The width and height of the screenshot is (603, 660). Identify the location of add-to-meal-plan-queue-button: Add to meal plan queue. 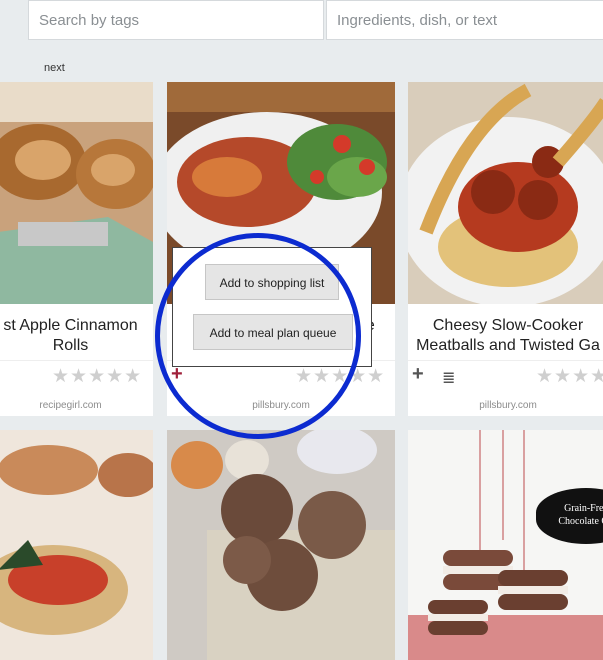
(273, 332).